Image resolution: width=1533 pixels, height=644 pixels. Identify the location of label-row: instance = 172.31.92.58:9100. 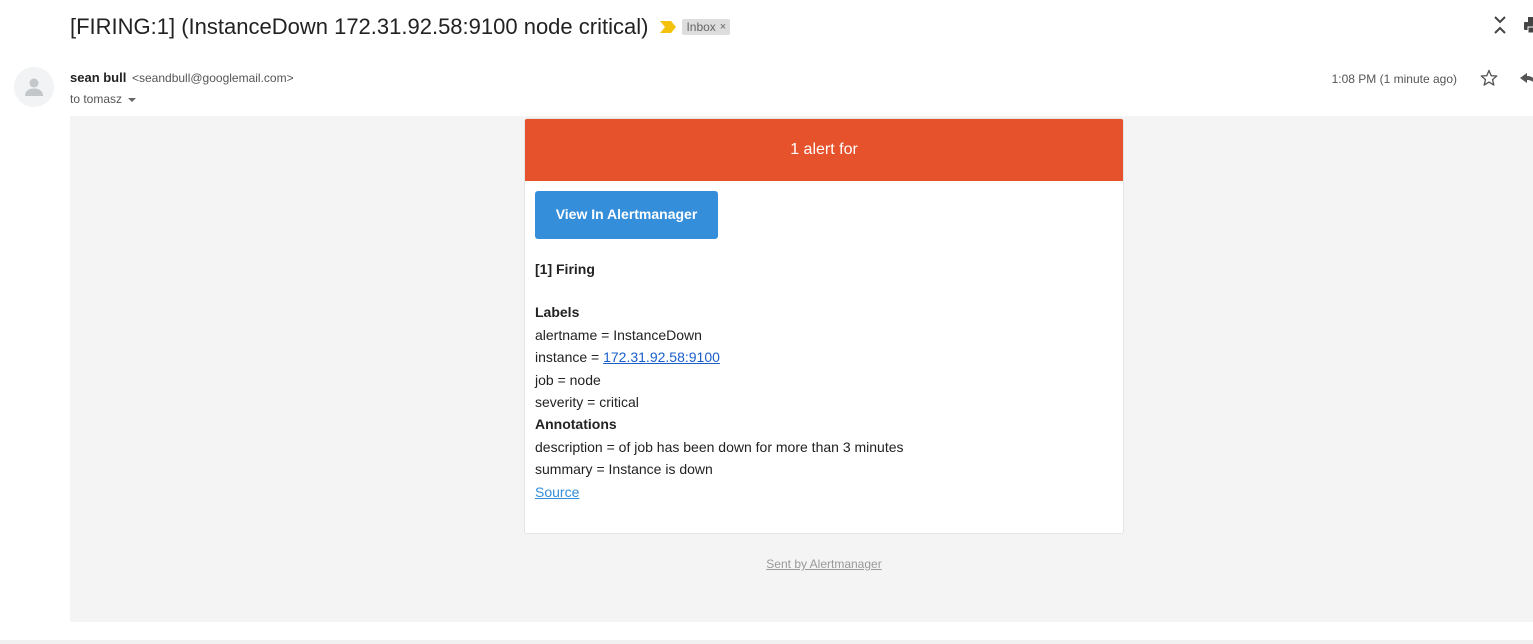
(824, 357).